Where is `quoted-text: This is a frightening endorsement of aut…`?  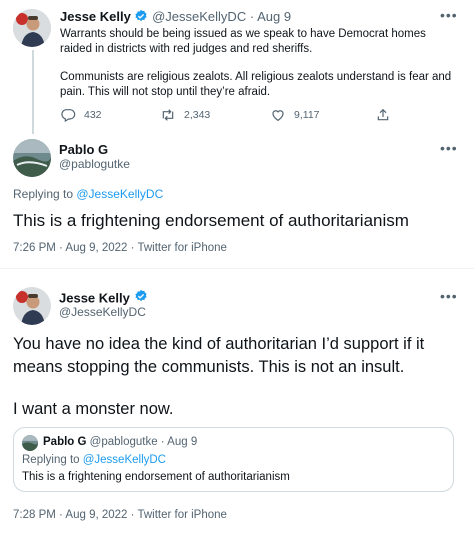
quoted-text: This is a frightening endorsement of aut… is located at coordinates (156, 477).